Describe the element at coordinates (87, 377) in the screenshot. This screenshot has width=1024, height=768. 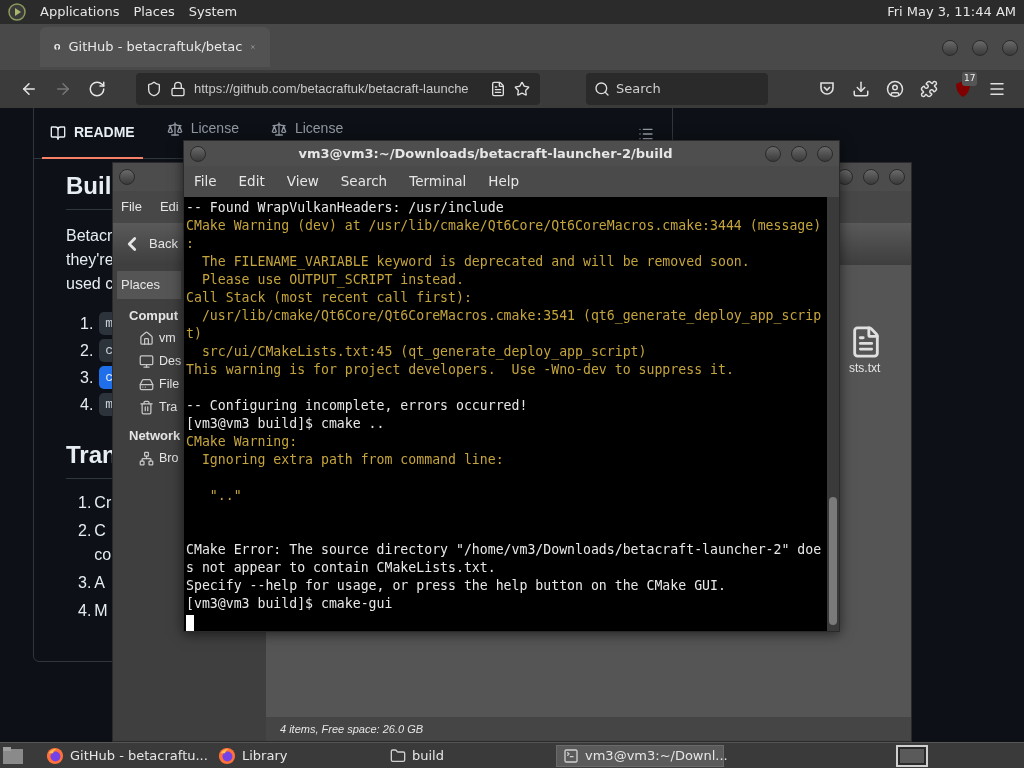
I see `list-number: 3.` at that location.